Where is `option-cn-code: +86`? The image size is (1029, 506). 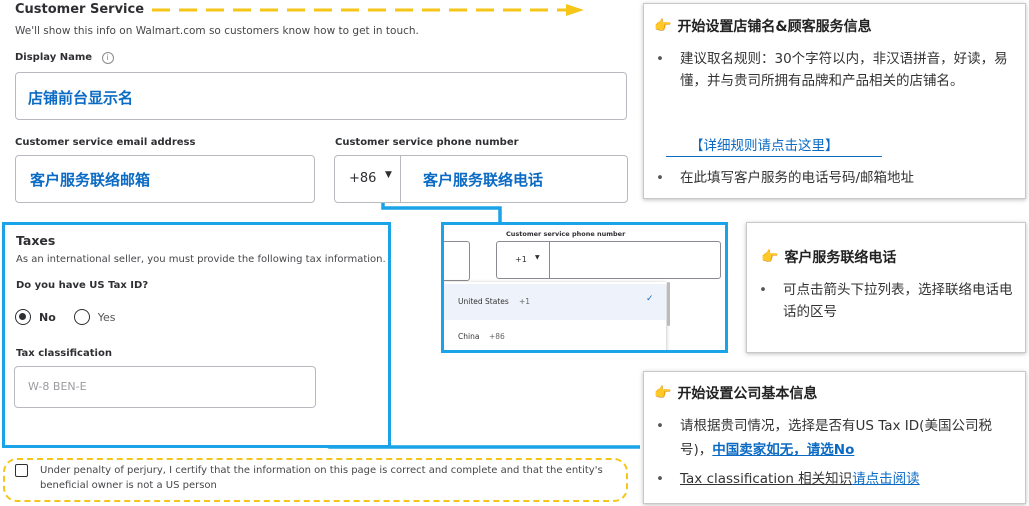
option-cn-code: +86 is located at coordinates (497, 336).